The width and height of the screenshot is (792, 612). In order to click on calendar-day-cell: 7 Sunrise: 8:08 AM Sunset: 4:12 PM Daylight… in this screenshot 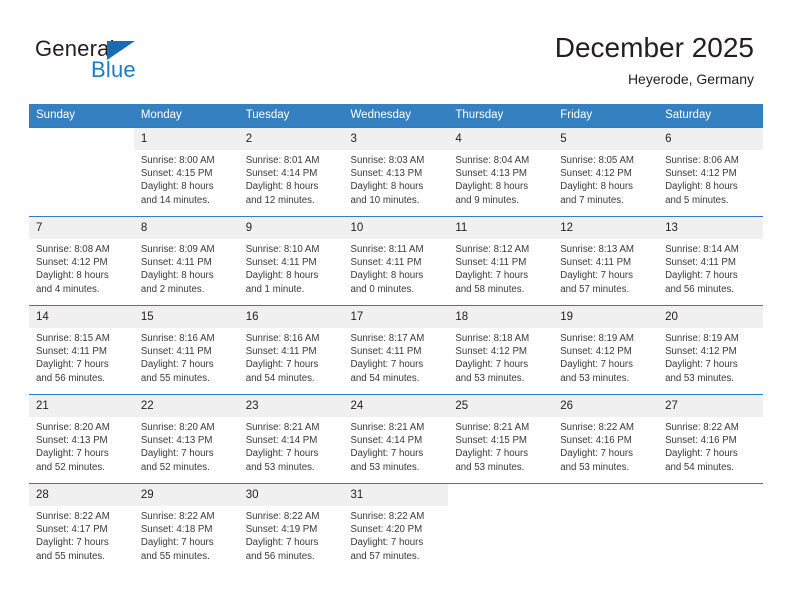, I will do `click(81, 261)`.